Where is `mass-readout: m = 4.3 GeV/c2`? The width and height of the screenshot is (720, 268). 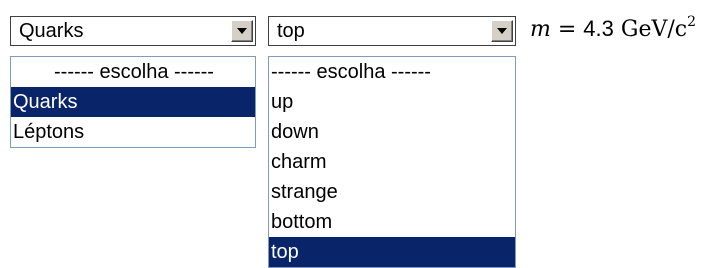 mass-readout: m = 4.3 GeV/c2 is located at coordinates (613, 28).